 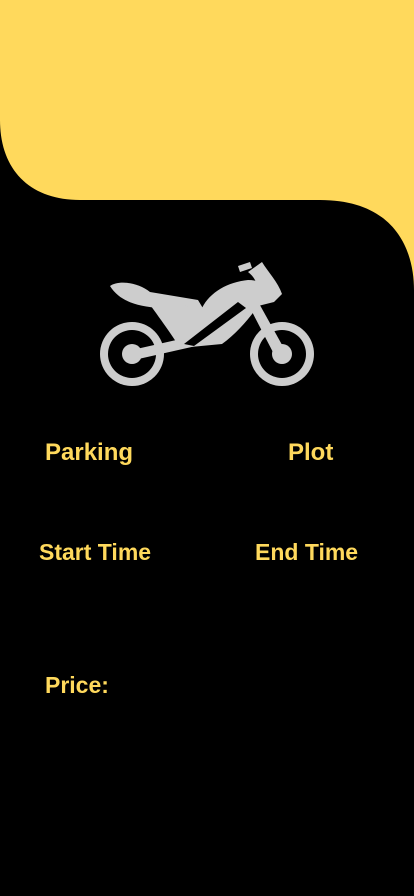 I want to click on price-label: Price:, so click(x=77, y=685).